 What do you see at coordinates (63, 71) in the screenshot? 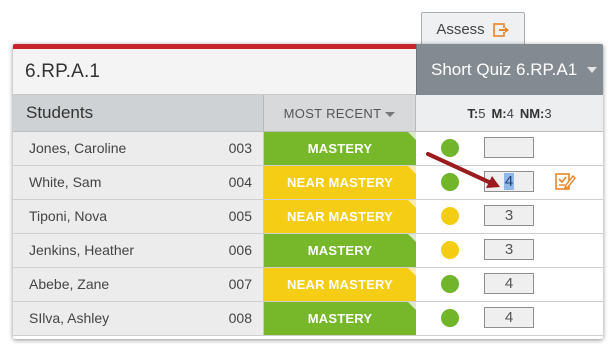
I see `standard-label: 6.RP.A.1` at bounding box center [63, 71].